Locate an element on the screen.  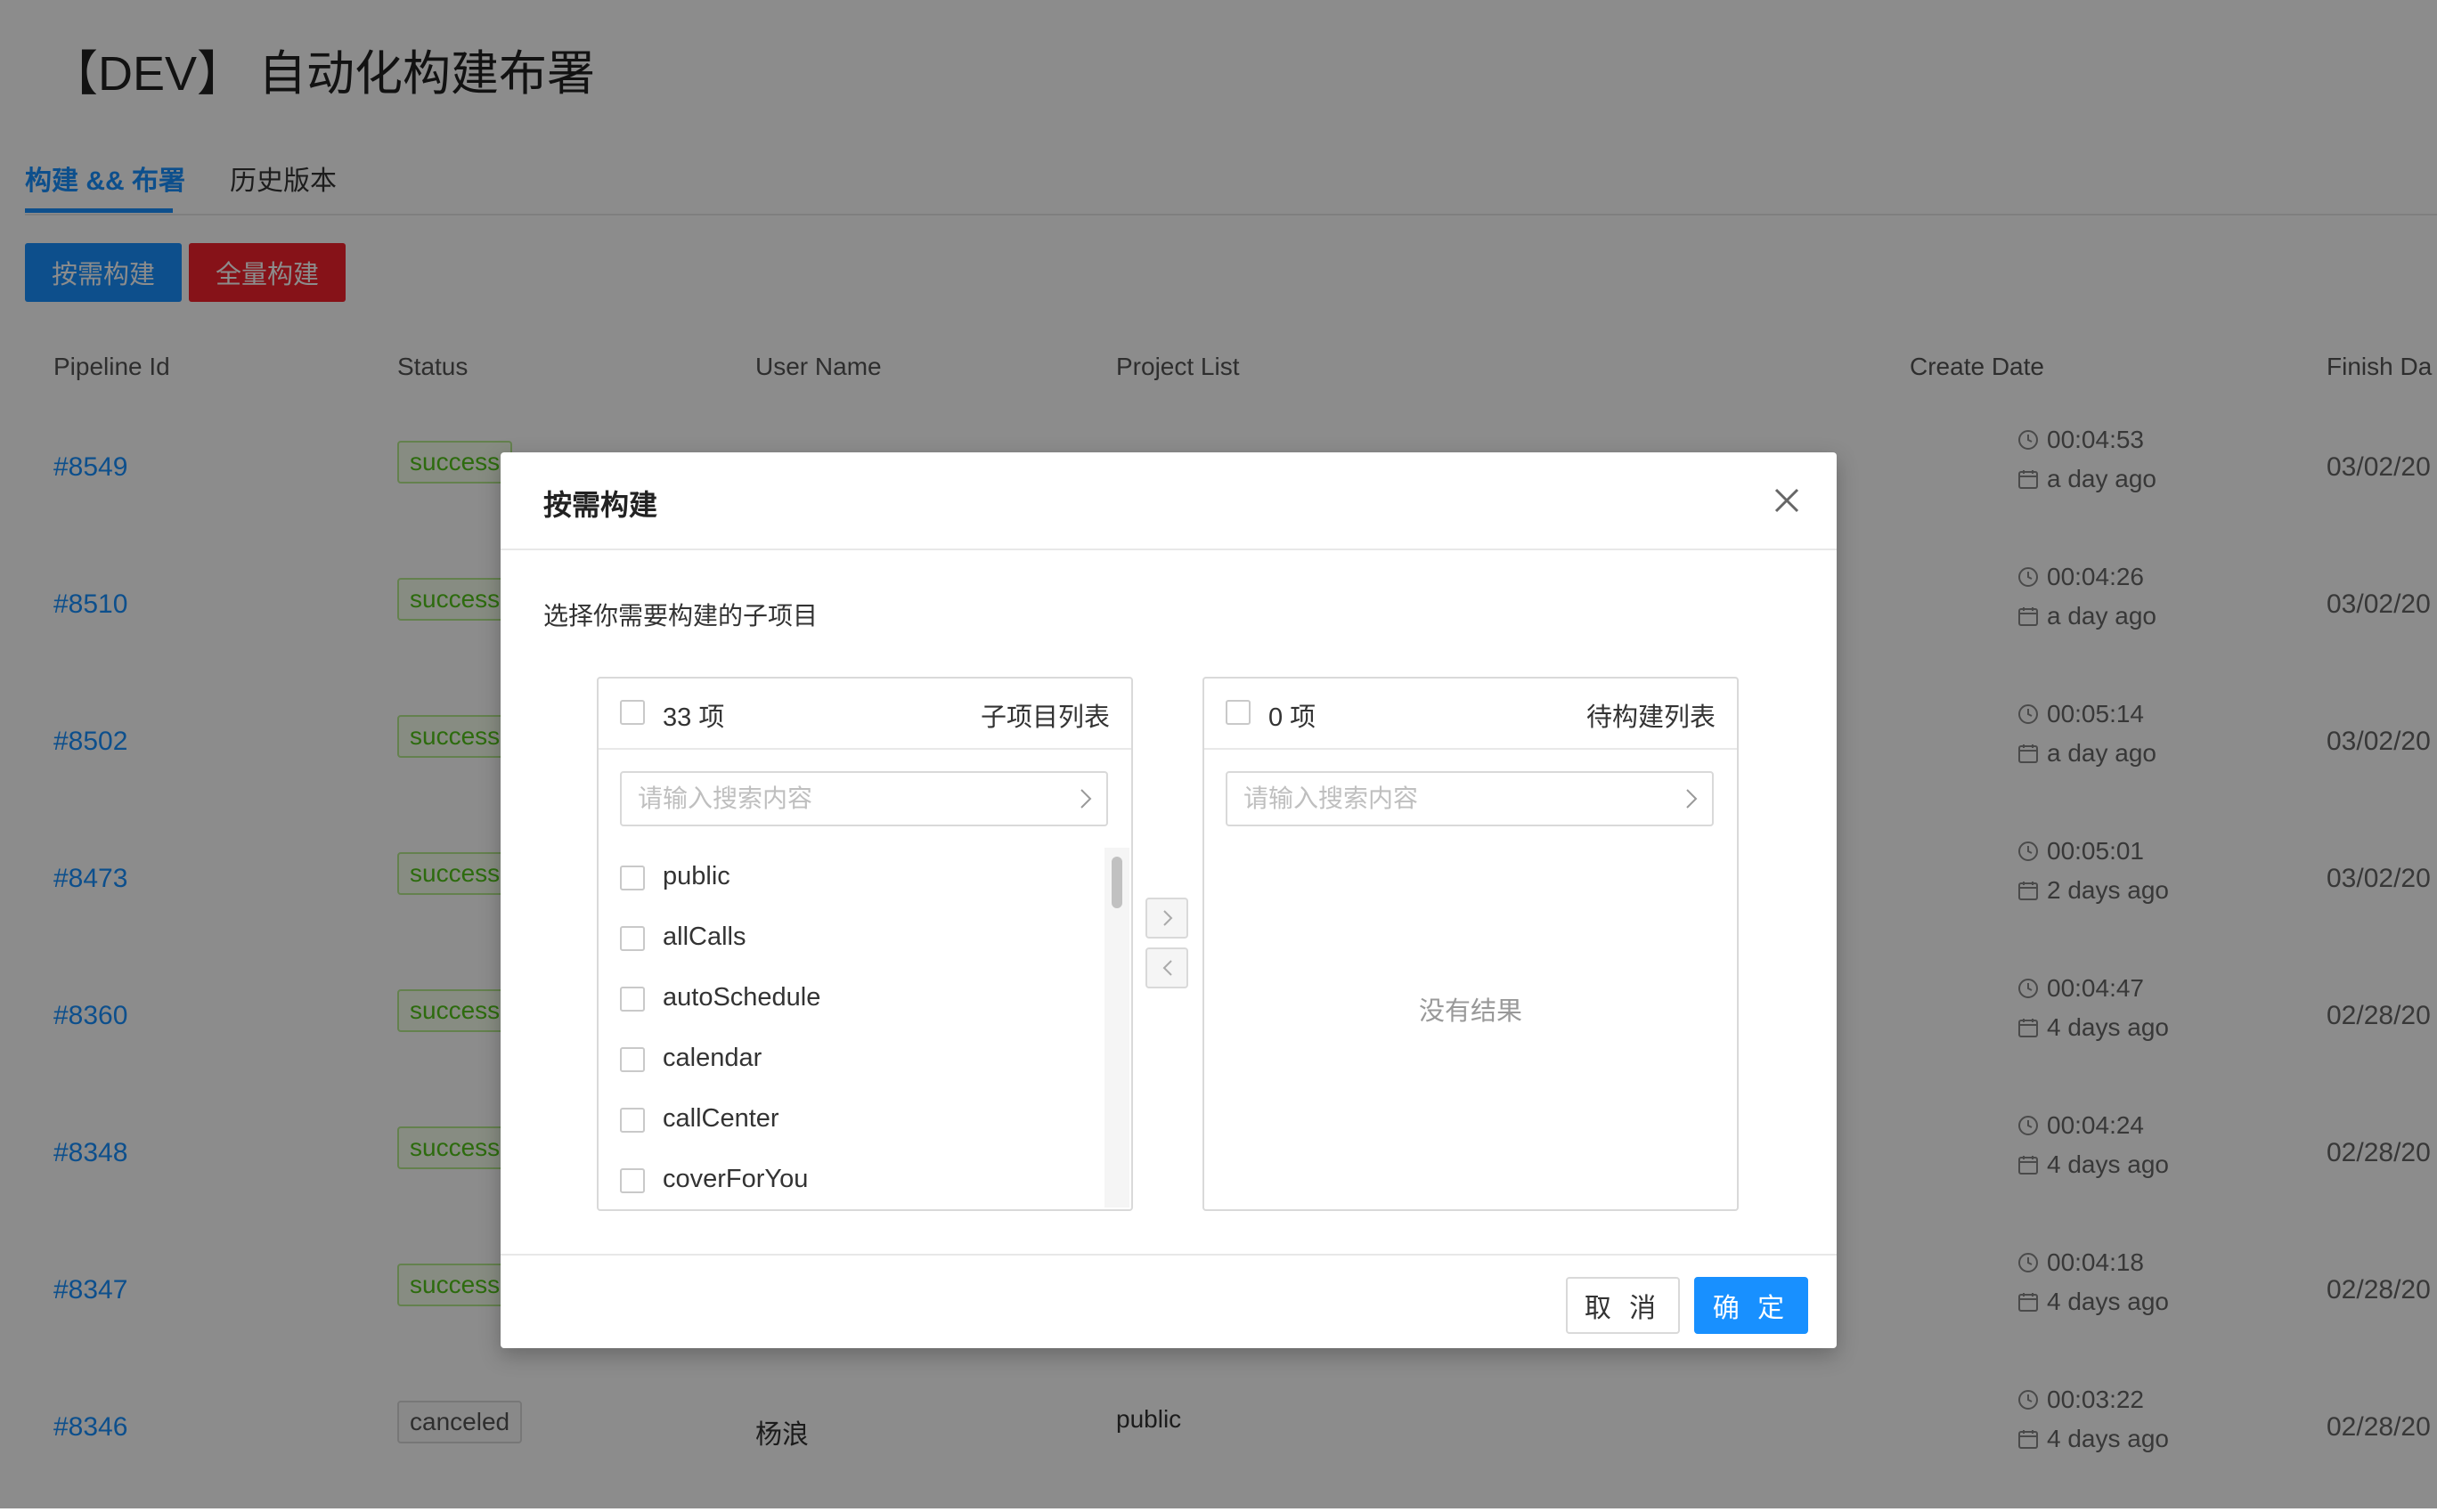
modal-footer: 取 消 确 定 is located at coordinates (1169, 1302).